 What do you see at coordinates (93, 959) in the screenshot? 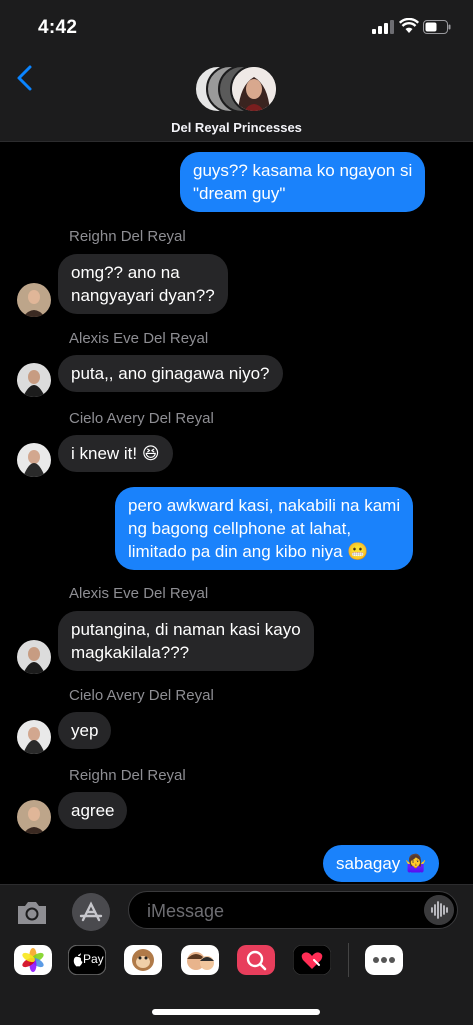
I see `apple-pay-label: Pay` at bounding box center [93, 959].